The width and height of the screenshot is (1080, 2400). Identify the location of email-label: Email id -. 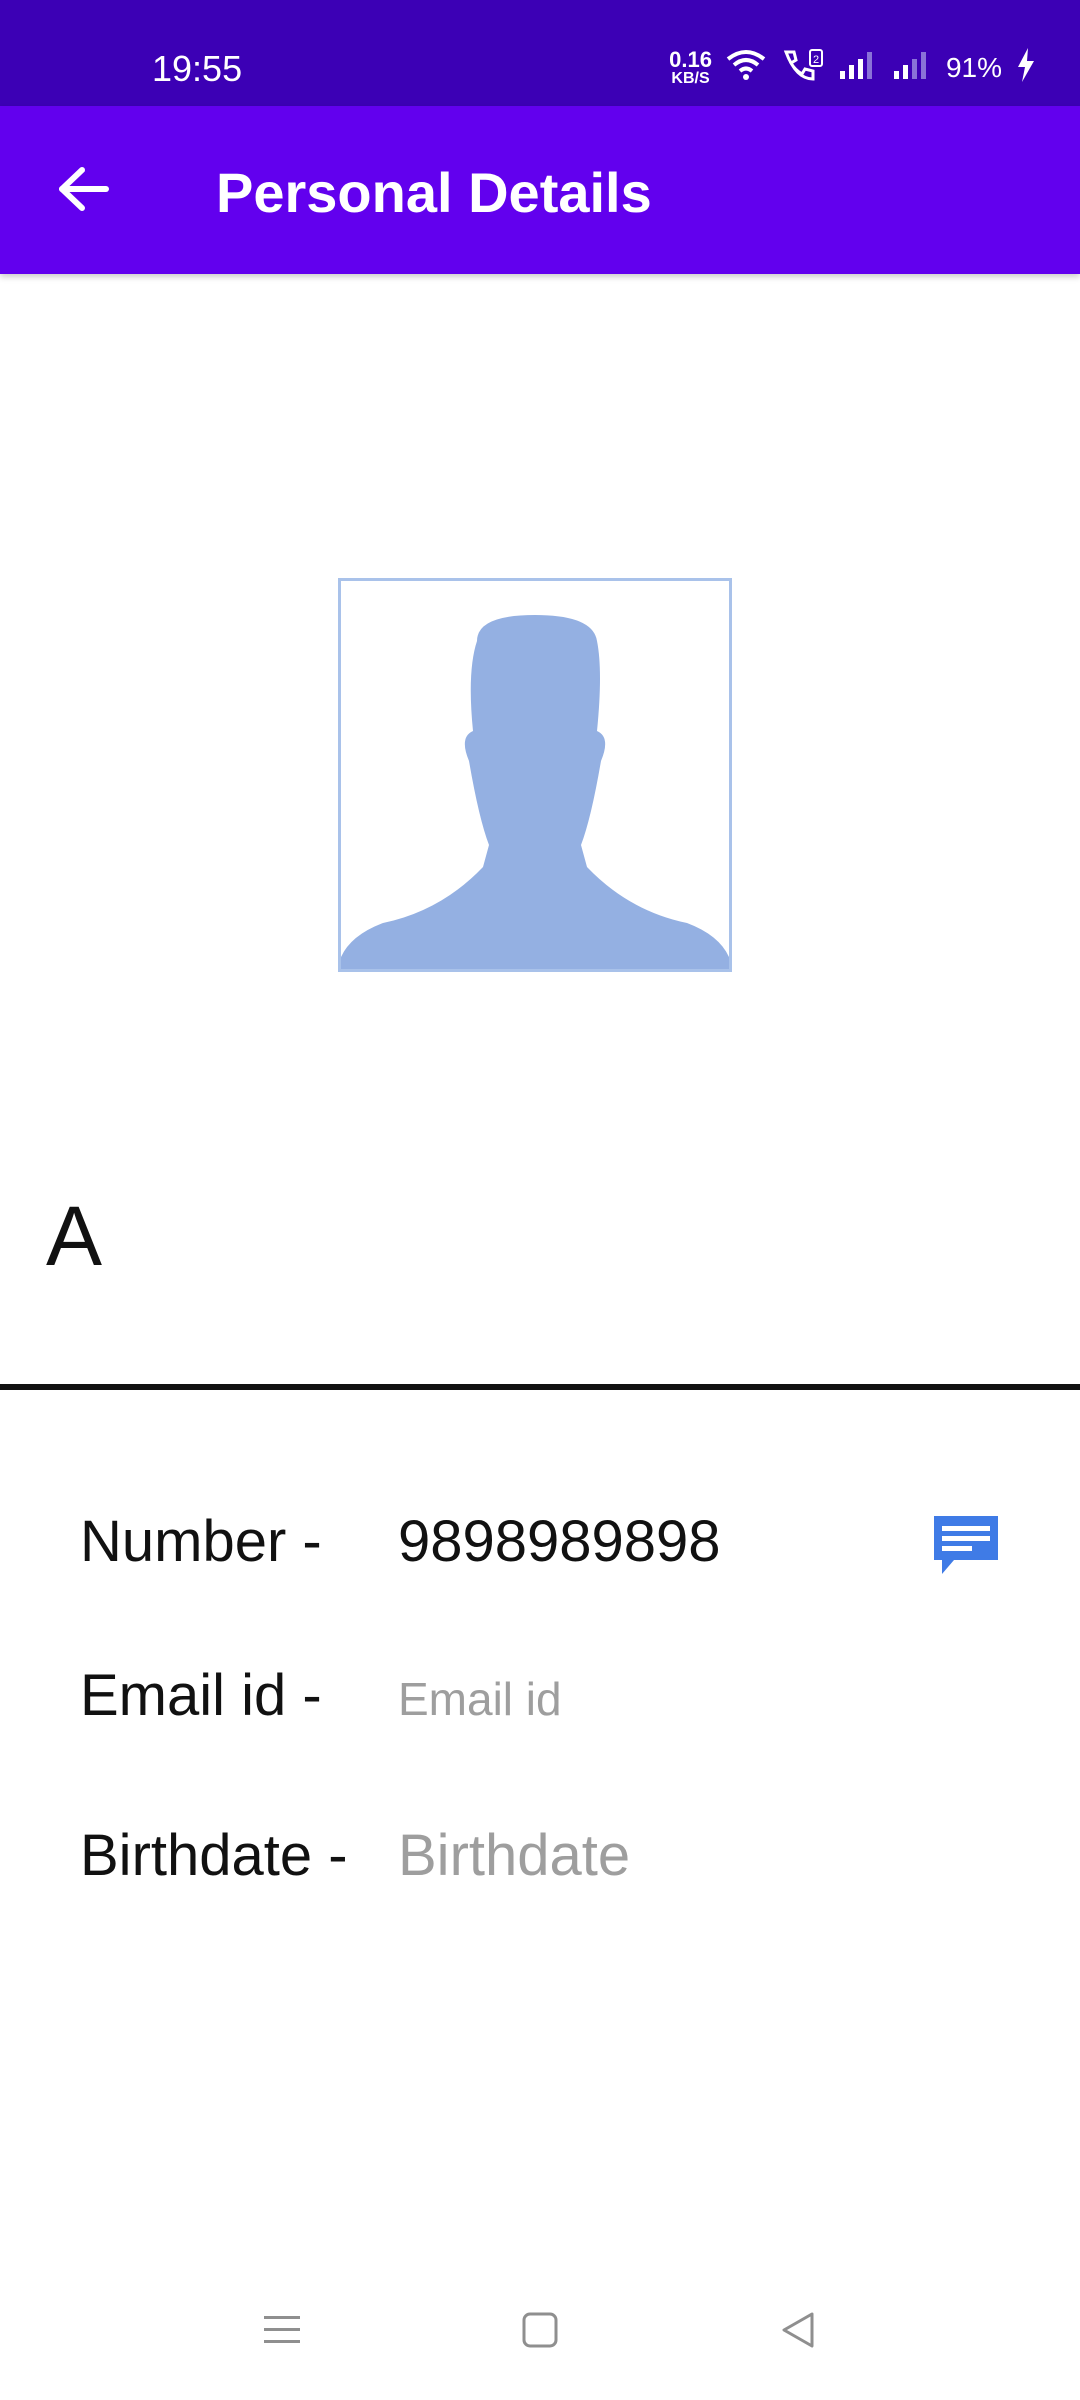
(201, 1695).